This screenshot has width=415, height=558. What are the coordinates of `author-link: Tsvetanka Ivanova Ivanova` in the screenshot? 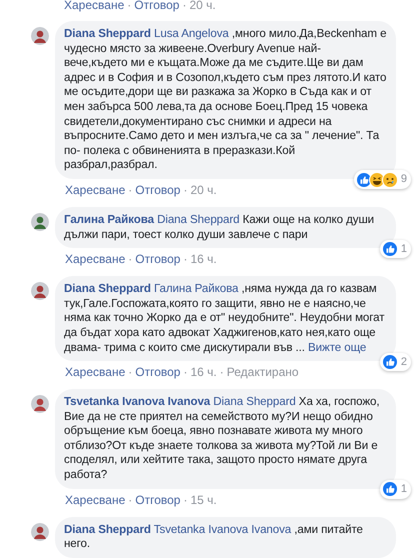 It's located at (137, 401).